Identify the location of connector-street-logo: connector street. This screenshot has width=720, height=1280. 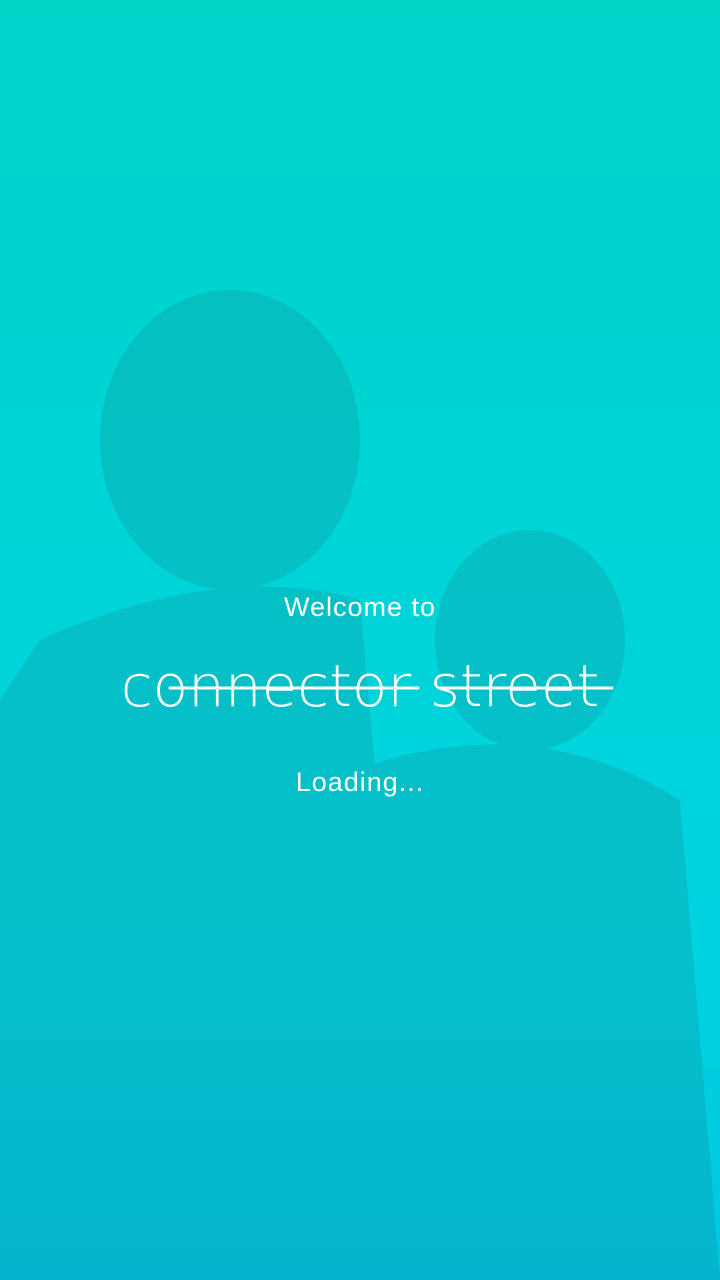
(367, 686).